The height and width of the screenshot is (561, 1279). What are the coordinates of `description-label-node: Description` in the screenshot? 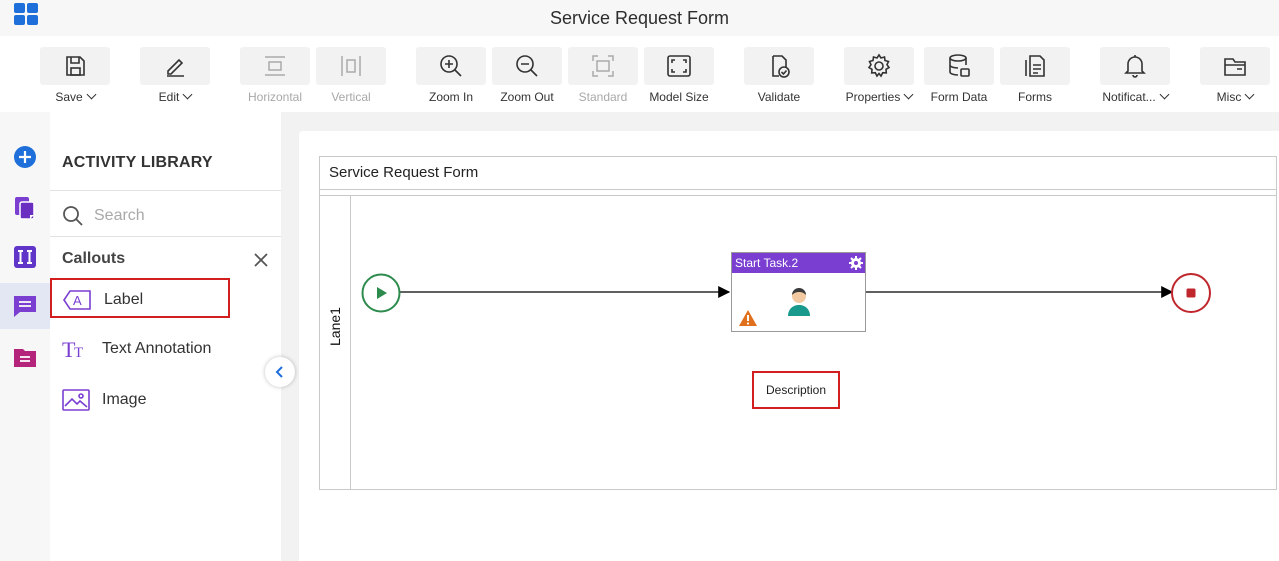 It's located at (796, 390).